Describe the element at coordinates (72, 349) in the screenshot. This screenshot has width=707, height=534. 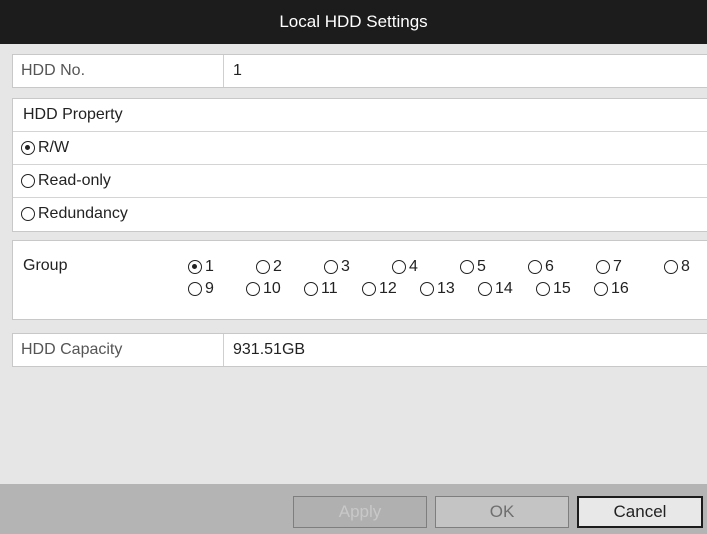
I see `hdd-capacity-label: HDD Capacity` at that location.